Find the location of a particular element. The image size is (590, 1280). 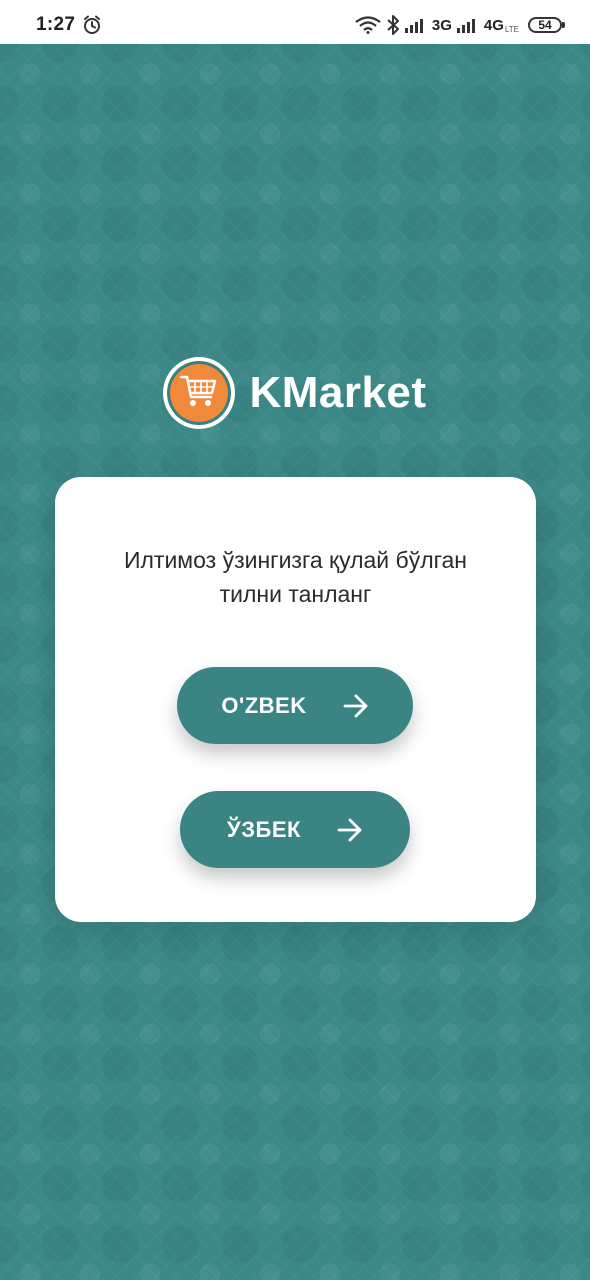

language-prompt-line-1: Илтимоз ўзингизга қулай бўлган is located at coordinates (295, 560).